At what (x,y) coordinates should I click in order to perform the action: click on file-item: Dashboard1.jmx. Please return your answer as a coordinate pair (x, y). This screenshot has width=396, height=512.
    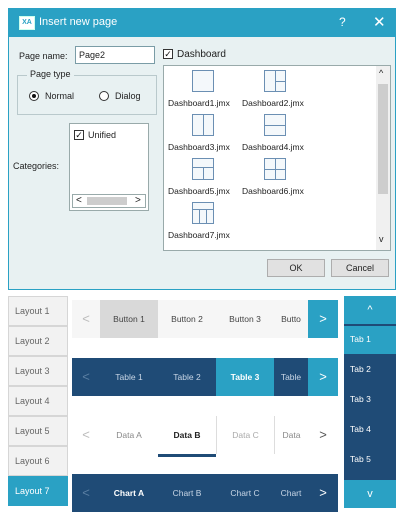
    Looking at the image, I should click on (205, 90).